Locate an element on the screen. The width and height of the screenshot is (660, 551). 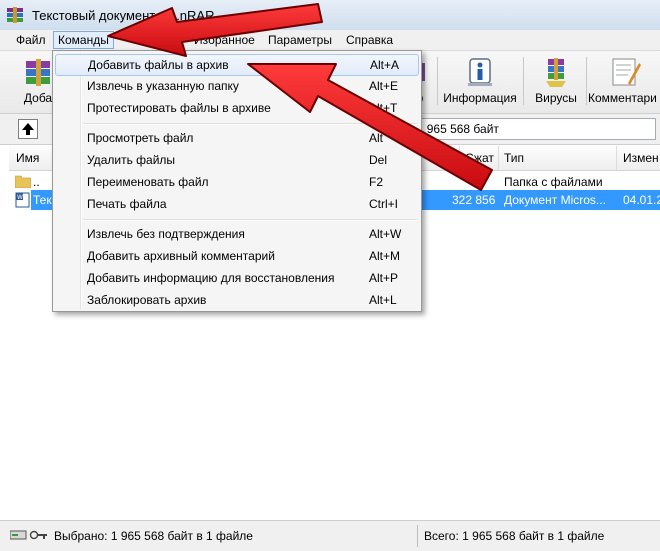
info-button-label: Информация is located at coordinates (480, 98).